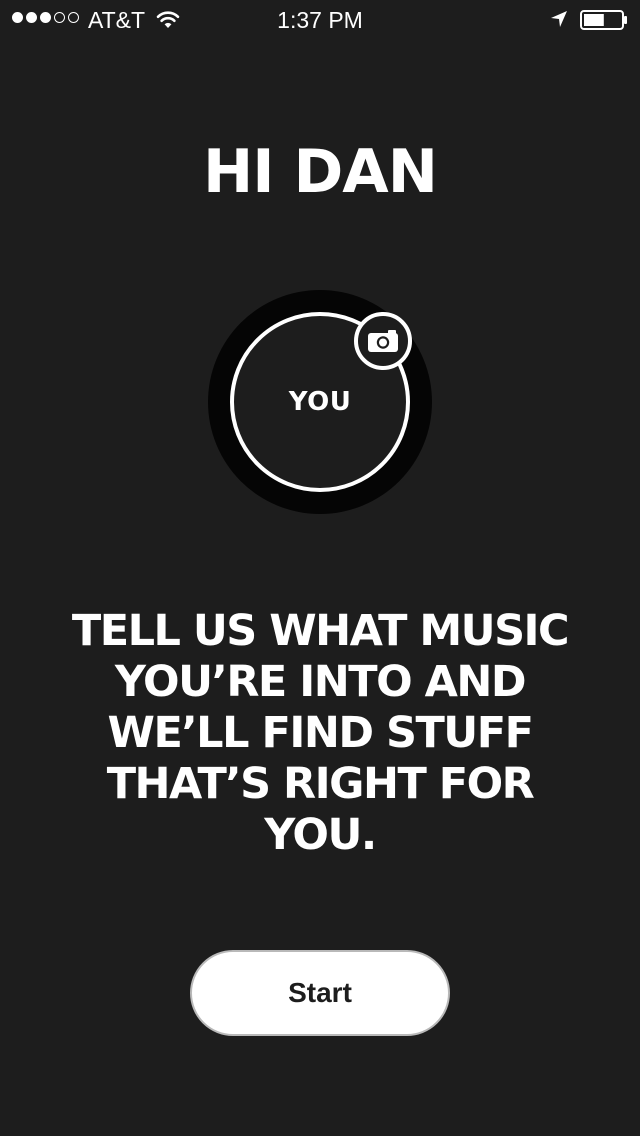  I want to click on camera-icon, so click(383, 341).